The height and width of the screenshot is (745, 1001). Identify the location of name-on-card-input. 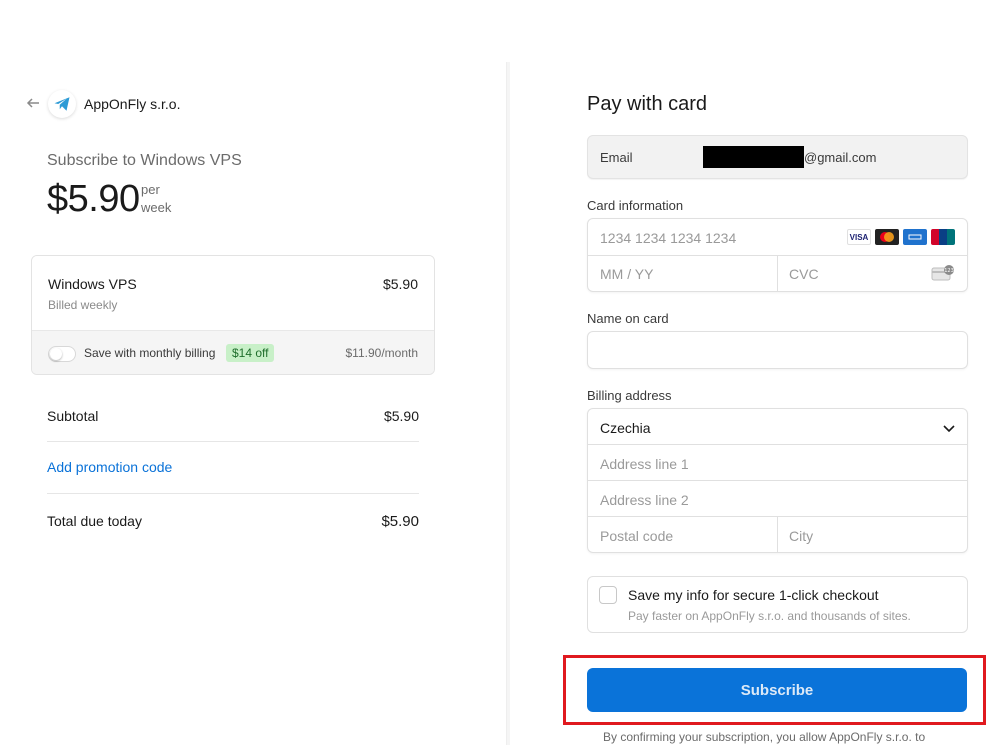
(777, 350).